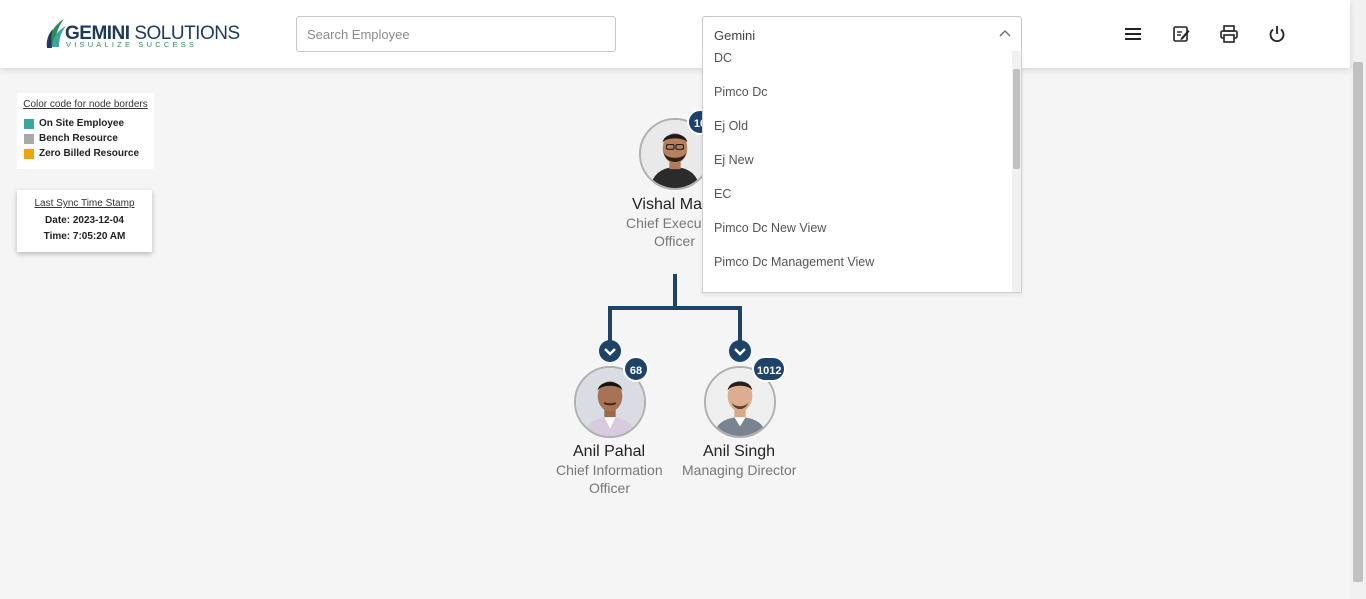 The height and width of the screenshot is (599, 1366). Describe the element at coordinates (609, 470) in the screenshot. I see `child-role-line1: Chief Information` at that location.